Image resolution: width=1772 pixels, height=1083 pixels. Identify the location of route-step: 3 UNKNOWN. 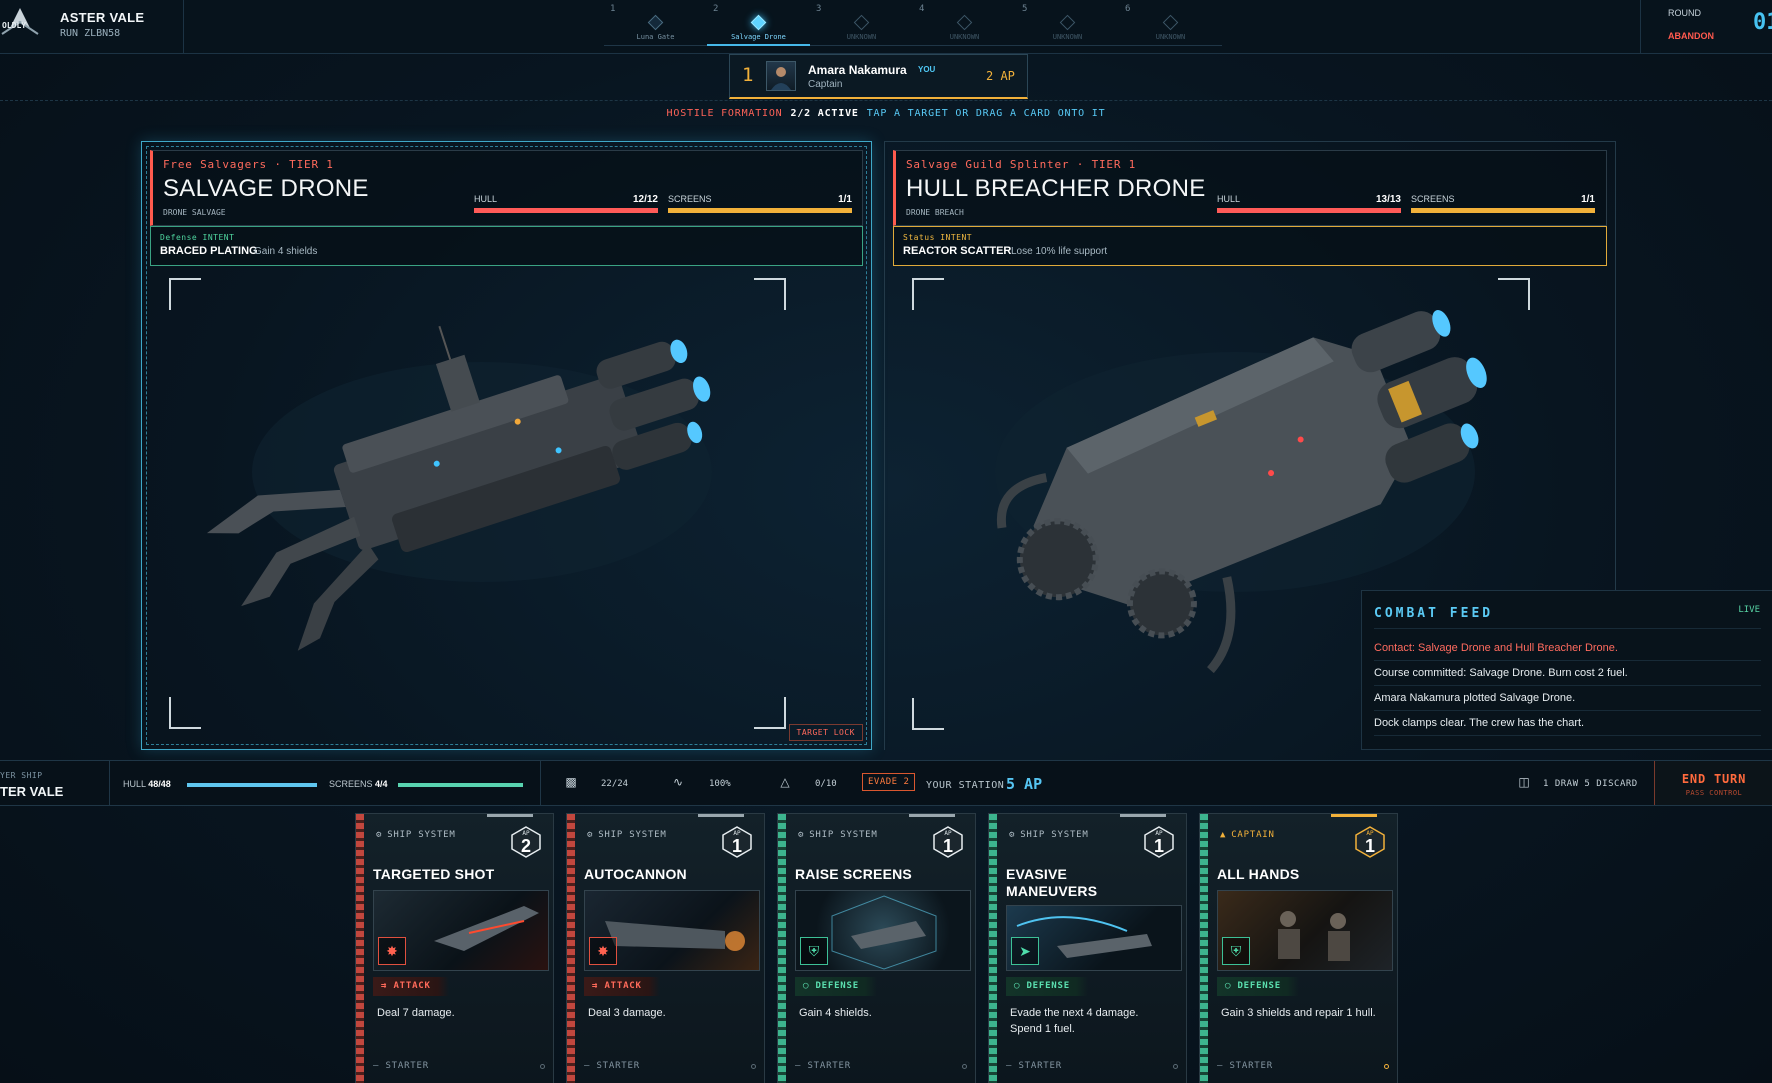
(861, 23).